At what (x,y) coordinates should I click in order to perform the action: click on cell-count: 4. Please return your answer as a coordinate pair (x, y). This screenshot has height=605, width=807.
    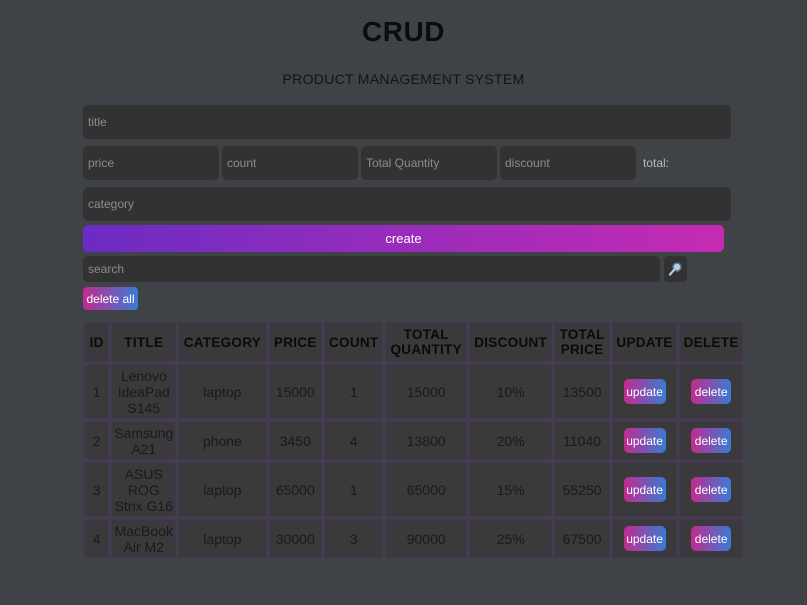
    Looking at the image, I should click on (354, 440).